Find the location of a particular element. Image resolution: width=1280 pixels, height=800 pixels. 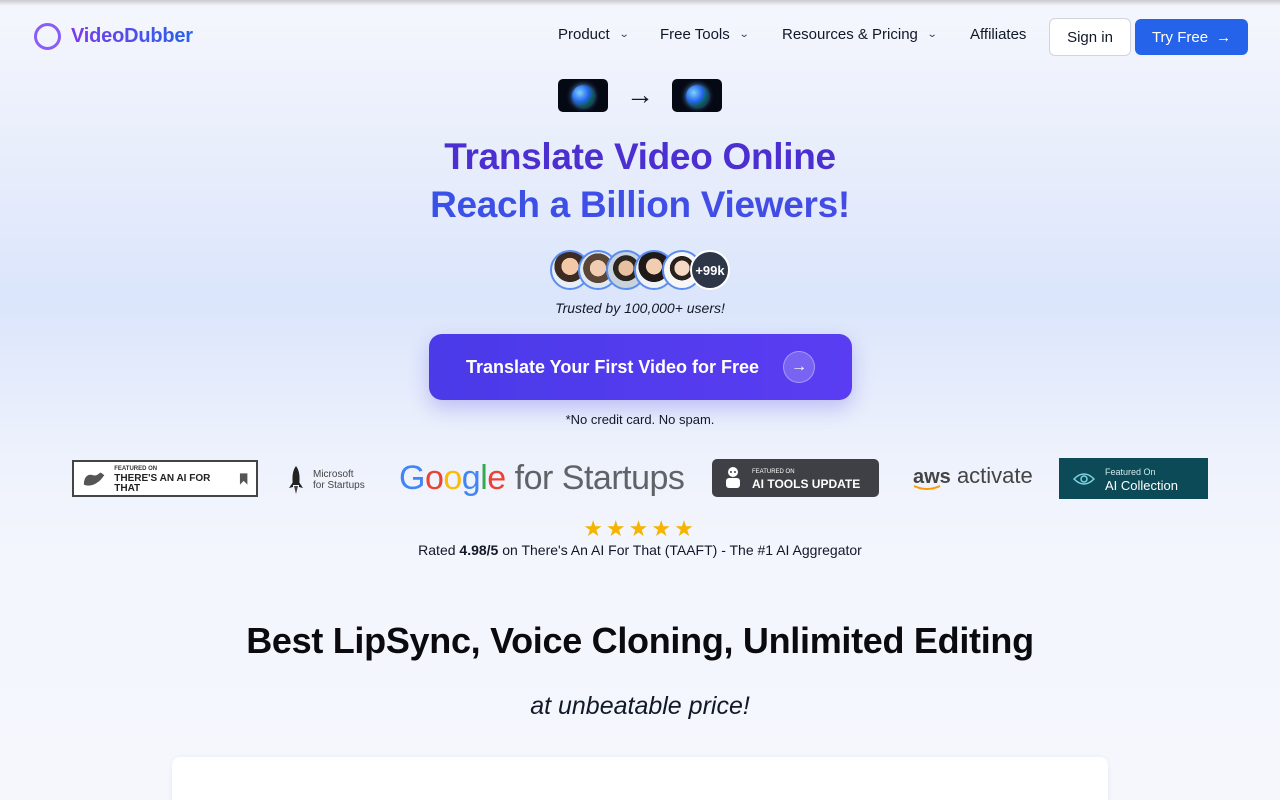

aws-smile-icon is located at coordinates (927, 487).